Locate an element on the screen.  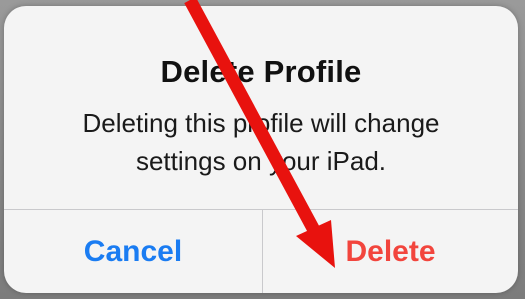
delete-button-label: Delete is located at coordinates (390, 251).